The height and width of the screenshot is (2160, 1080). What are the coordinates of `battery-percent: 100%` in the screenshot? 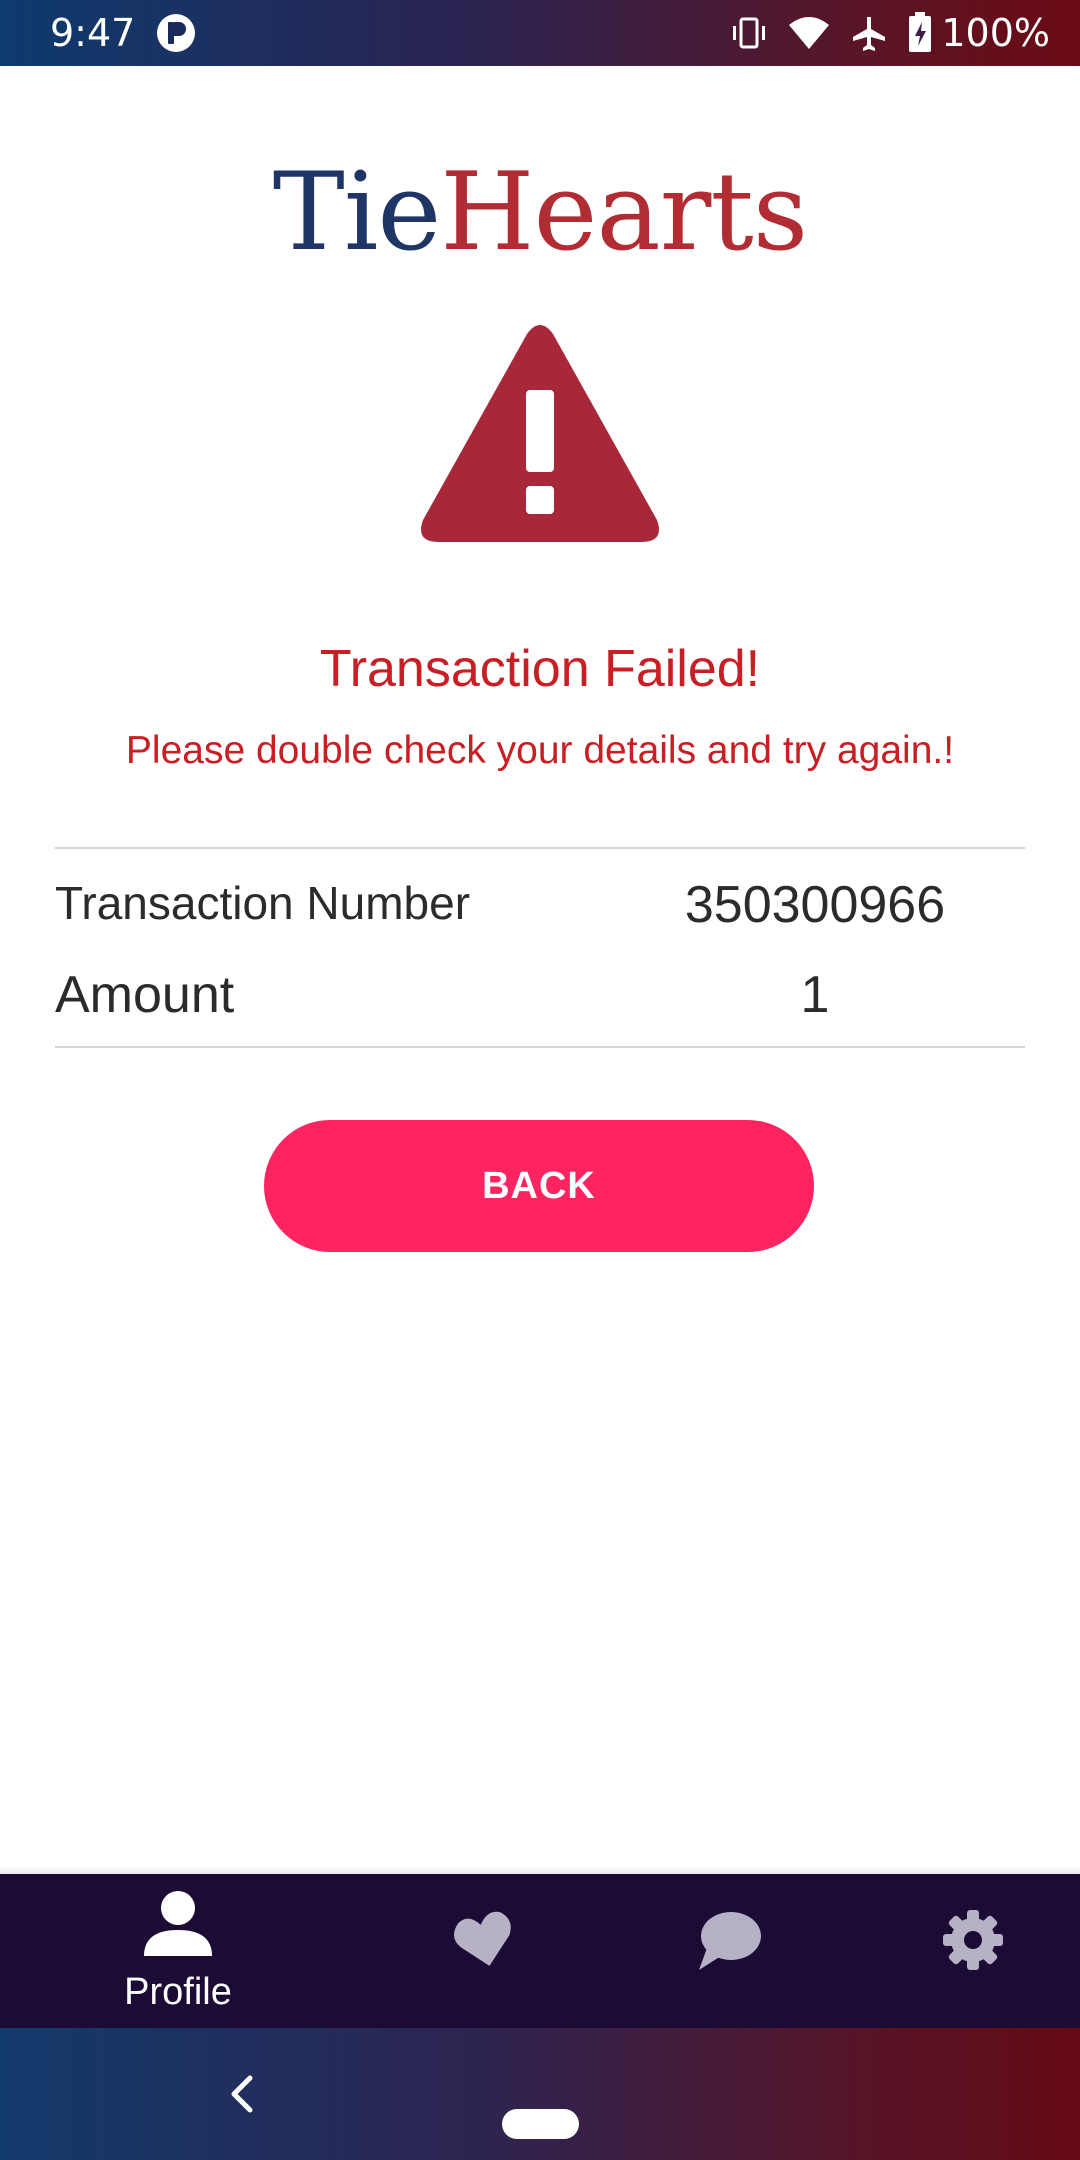 It's located at (995, 33).